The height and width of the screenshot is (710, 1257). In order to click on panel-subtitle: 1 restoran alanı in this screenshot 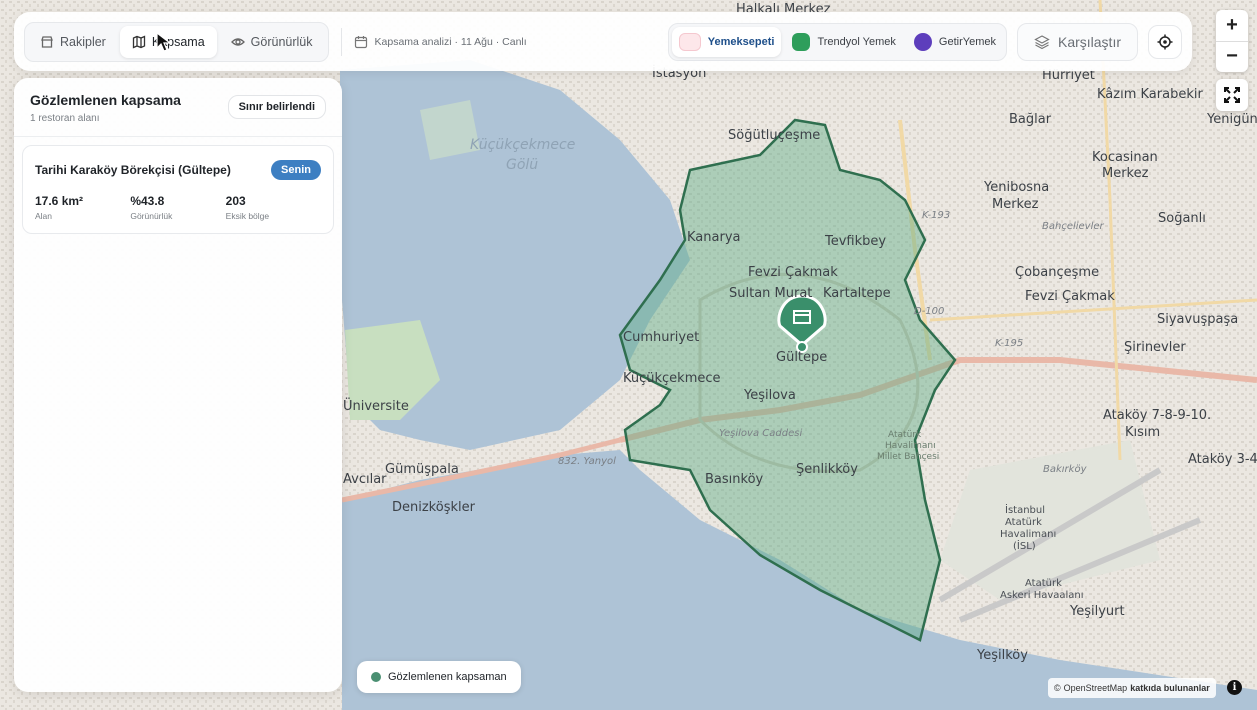, I will do `click(65, 118)`.